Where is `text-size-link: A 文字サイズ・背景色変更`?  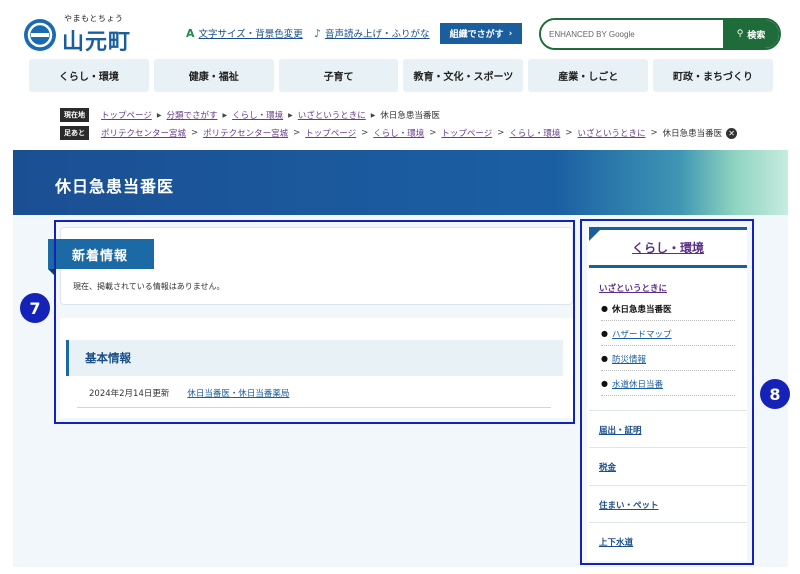 text-size-link: A 文字サイズ・背景色変更 is located at coordinates (244, 33).